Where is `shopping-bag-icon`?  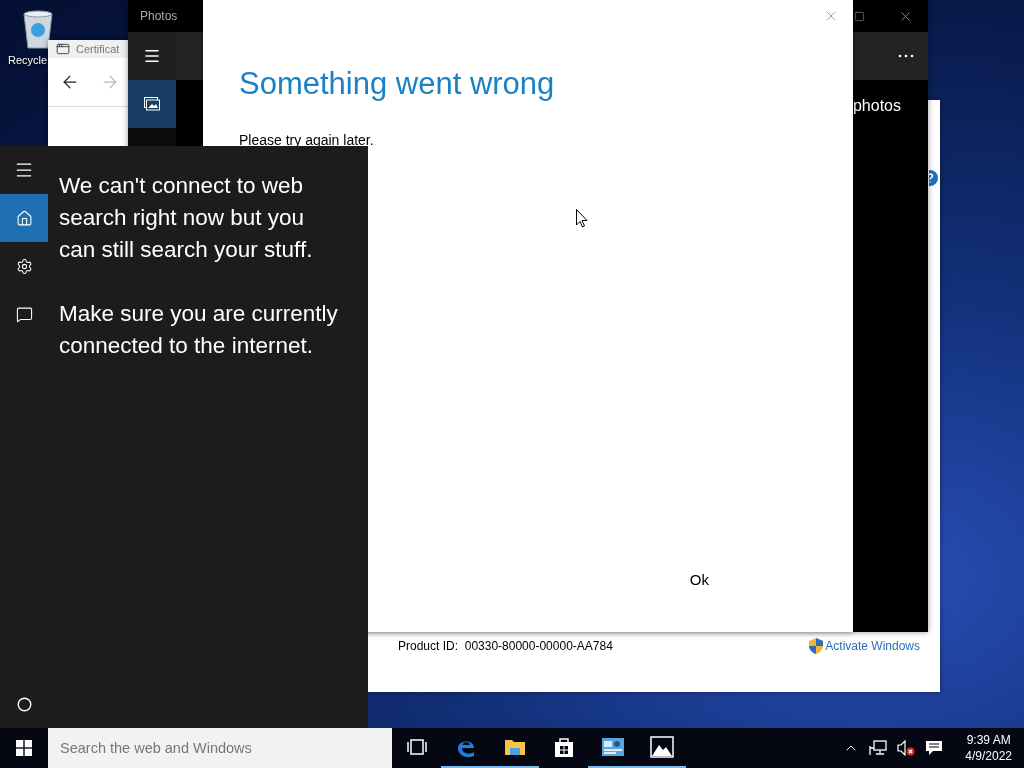 shopping-bag-icon is located at coordinates (563, 747).